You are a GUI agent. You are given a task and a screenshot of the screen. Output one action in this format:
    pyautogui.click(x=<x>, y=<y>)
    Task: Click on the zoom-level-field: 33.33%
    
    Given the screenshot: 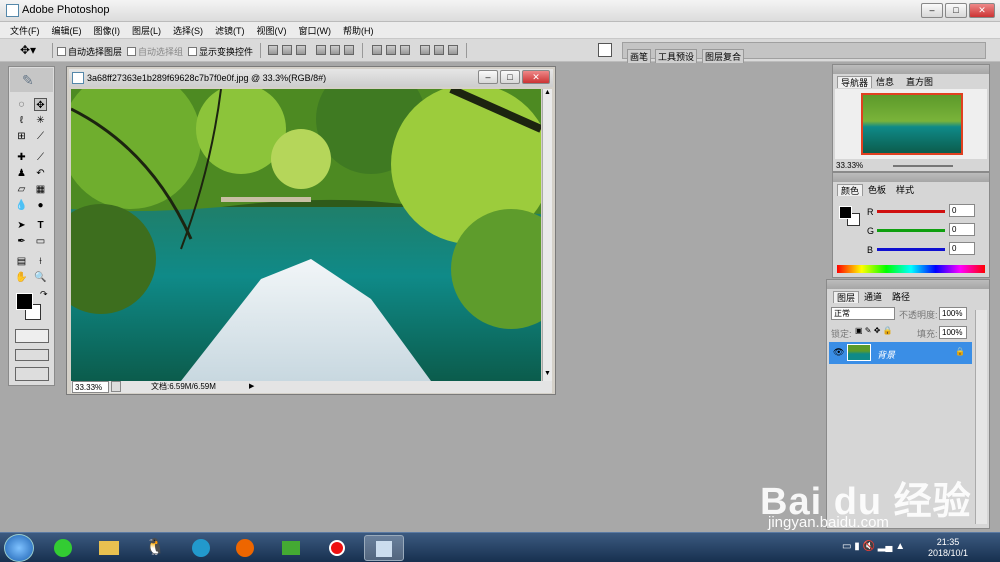 What is the action you would take?
    pyautogui.click(x=90, y=387)
    